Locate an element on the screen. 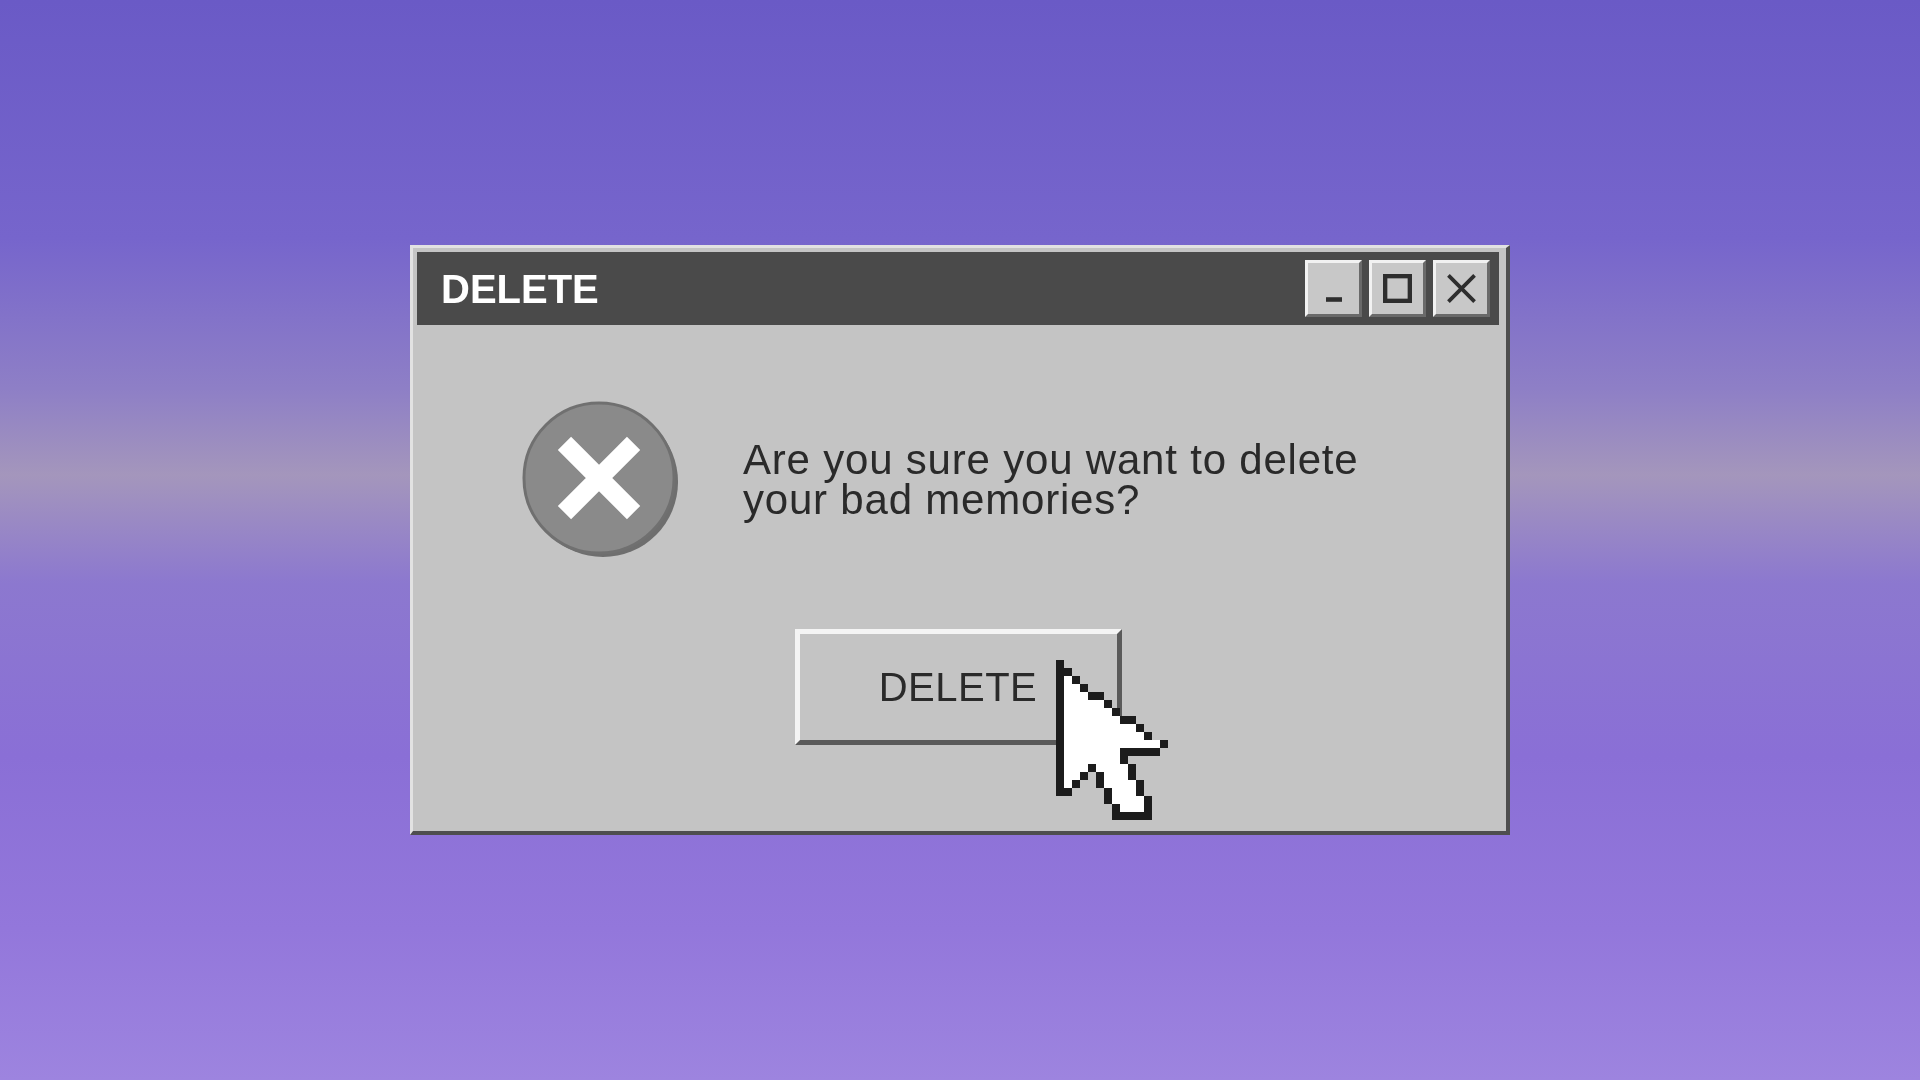 The width and height of the screenshot is (1920, 1080). cursor-arrow-icon is located at coordinates (1111, 740).